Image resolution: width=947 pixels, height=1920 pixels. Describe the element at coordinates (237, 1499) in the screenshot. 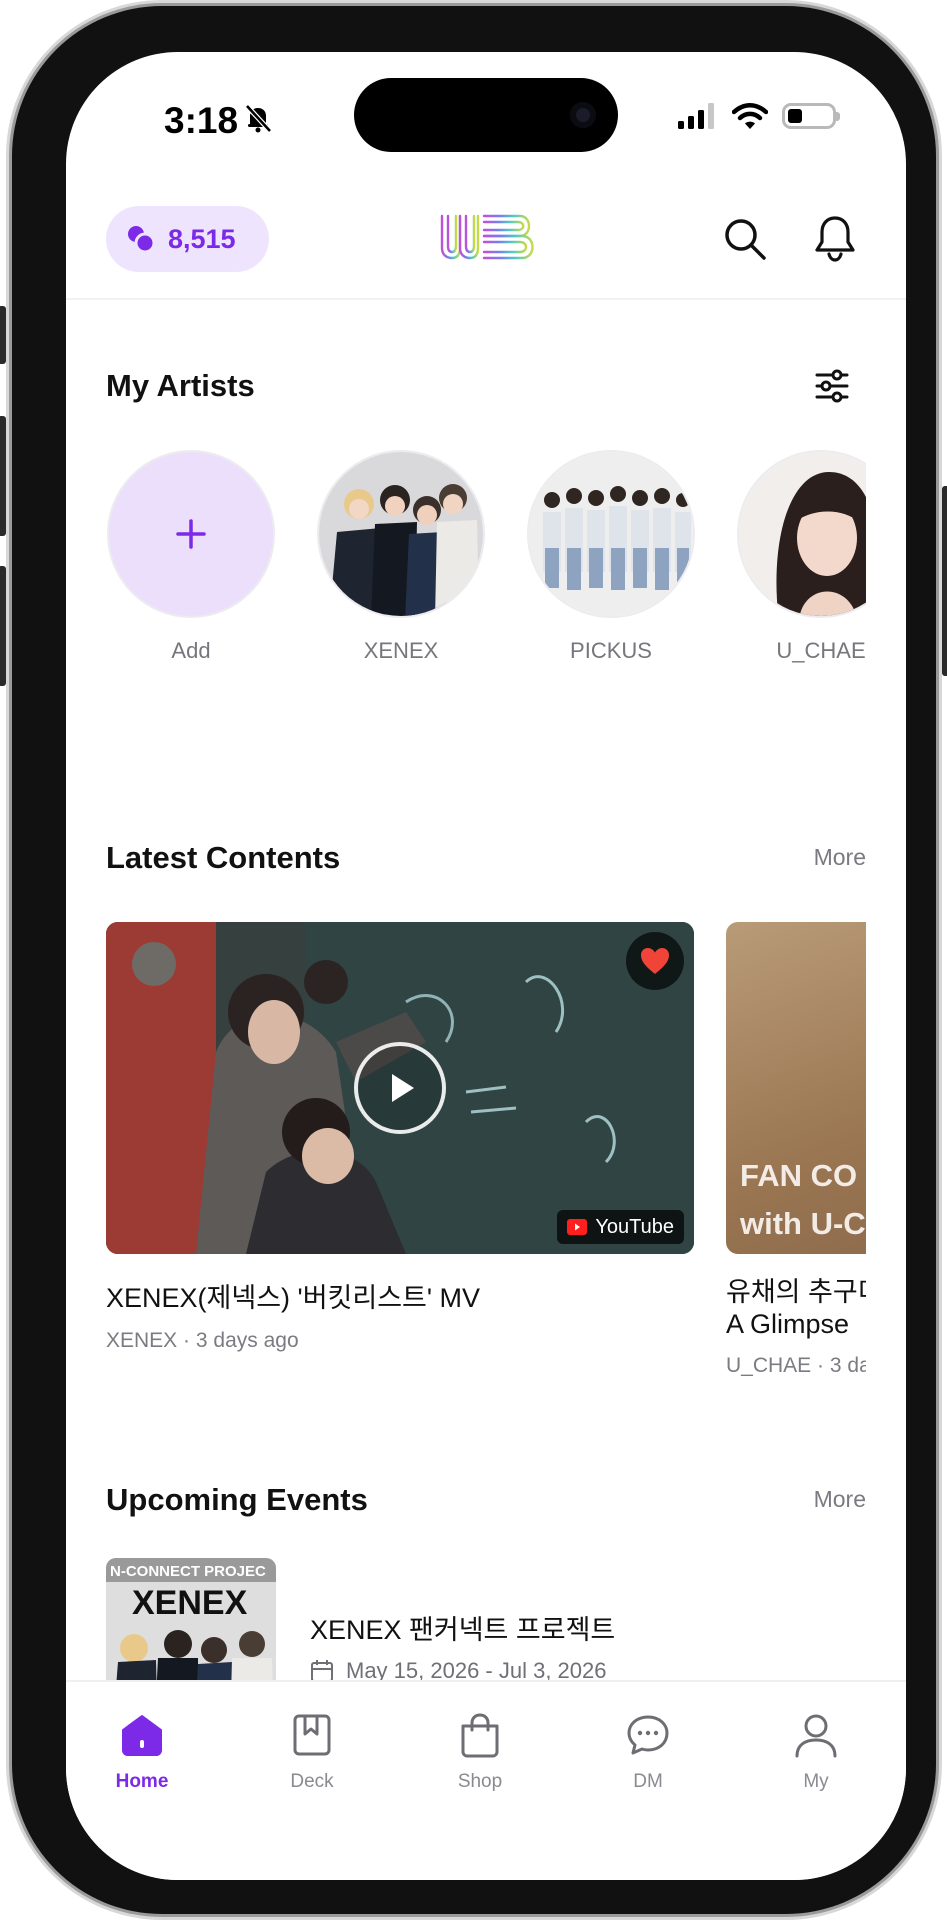

I see `upcoming-events-title: Upcoming Events` at that location.